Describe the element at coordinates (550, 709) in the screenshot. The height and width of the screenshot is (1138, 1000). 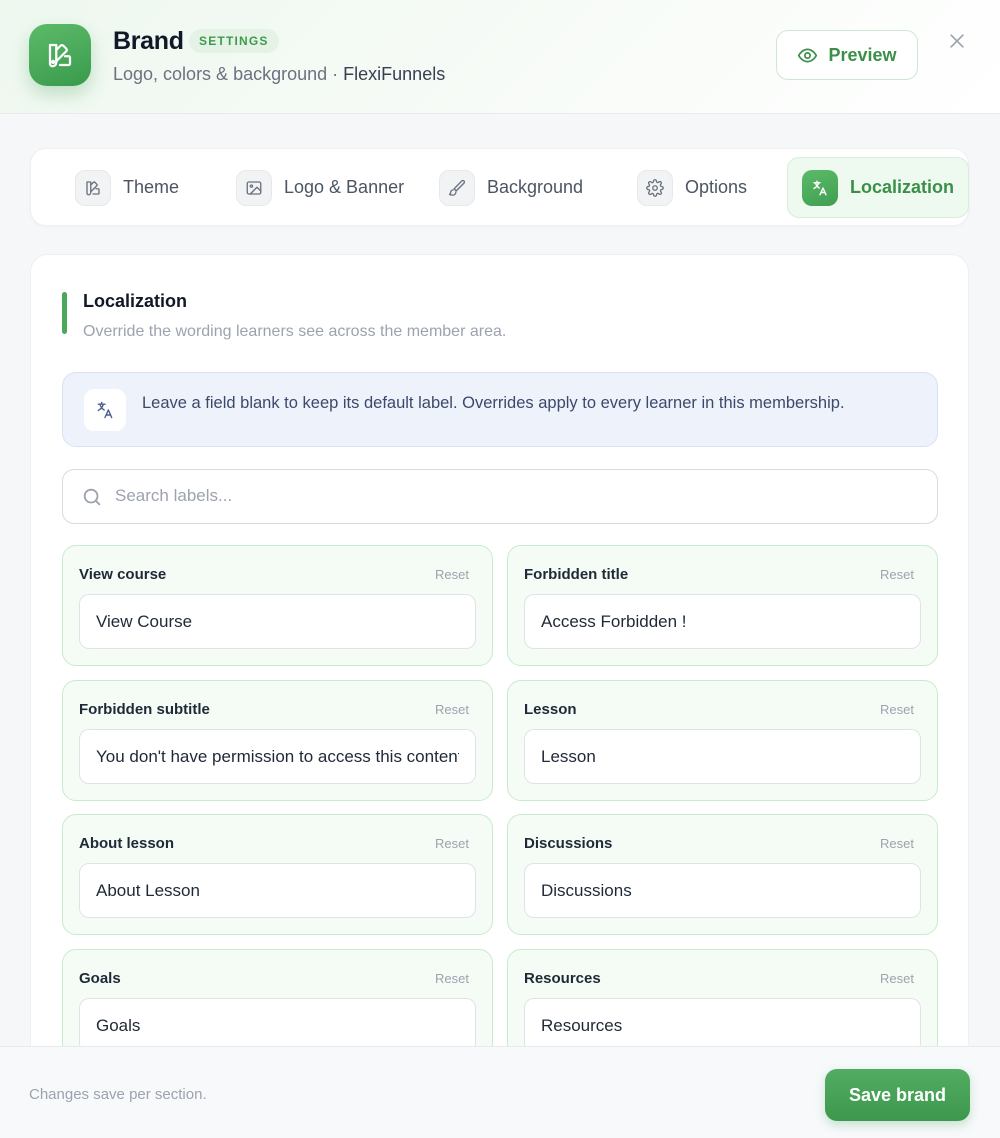
I see `field-label: Lesson` at that location.